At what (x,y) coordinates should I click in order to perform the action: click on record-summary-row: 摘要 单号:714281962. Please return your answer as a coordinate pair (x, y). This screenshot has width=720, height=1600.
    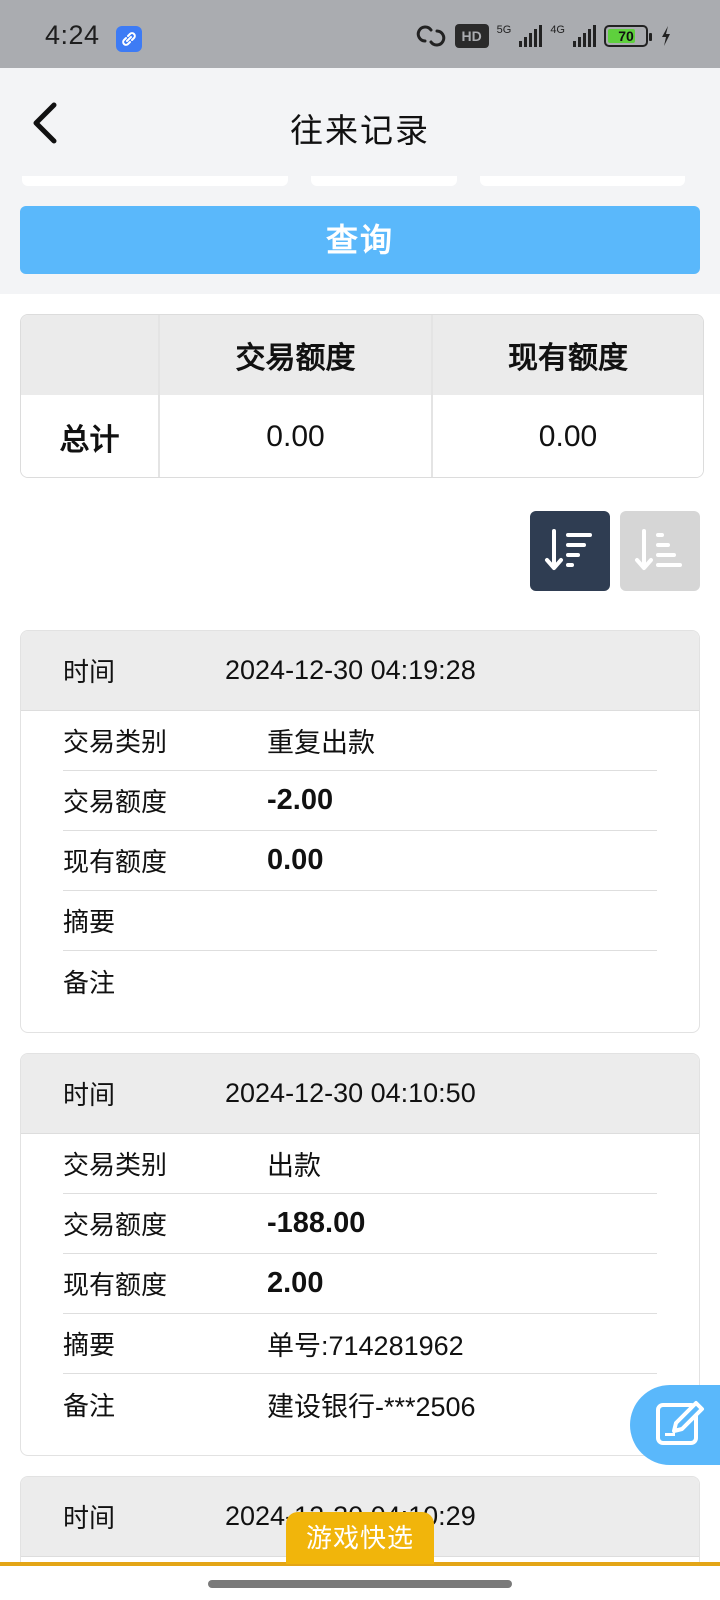
    Looking at the image, I should click on (360, 1344).